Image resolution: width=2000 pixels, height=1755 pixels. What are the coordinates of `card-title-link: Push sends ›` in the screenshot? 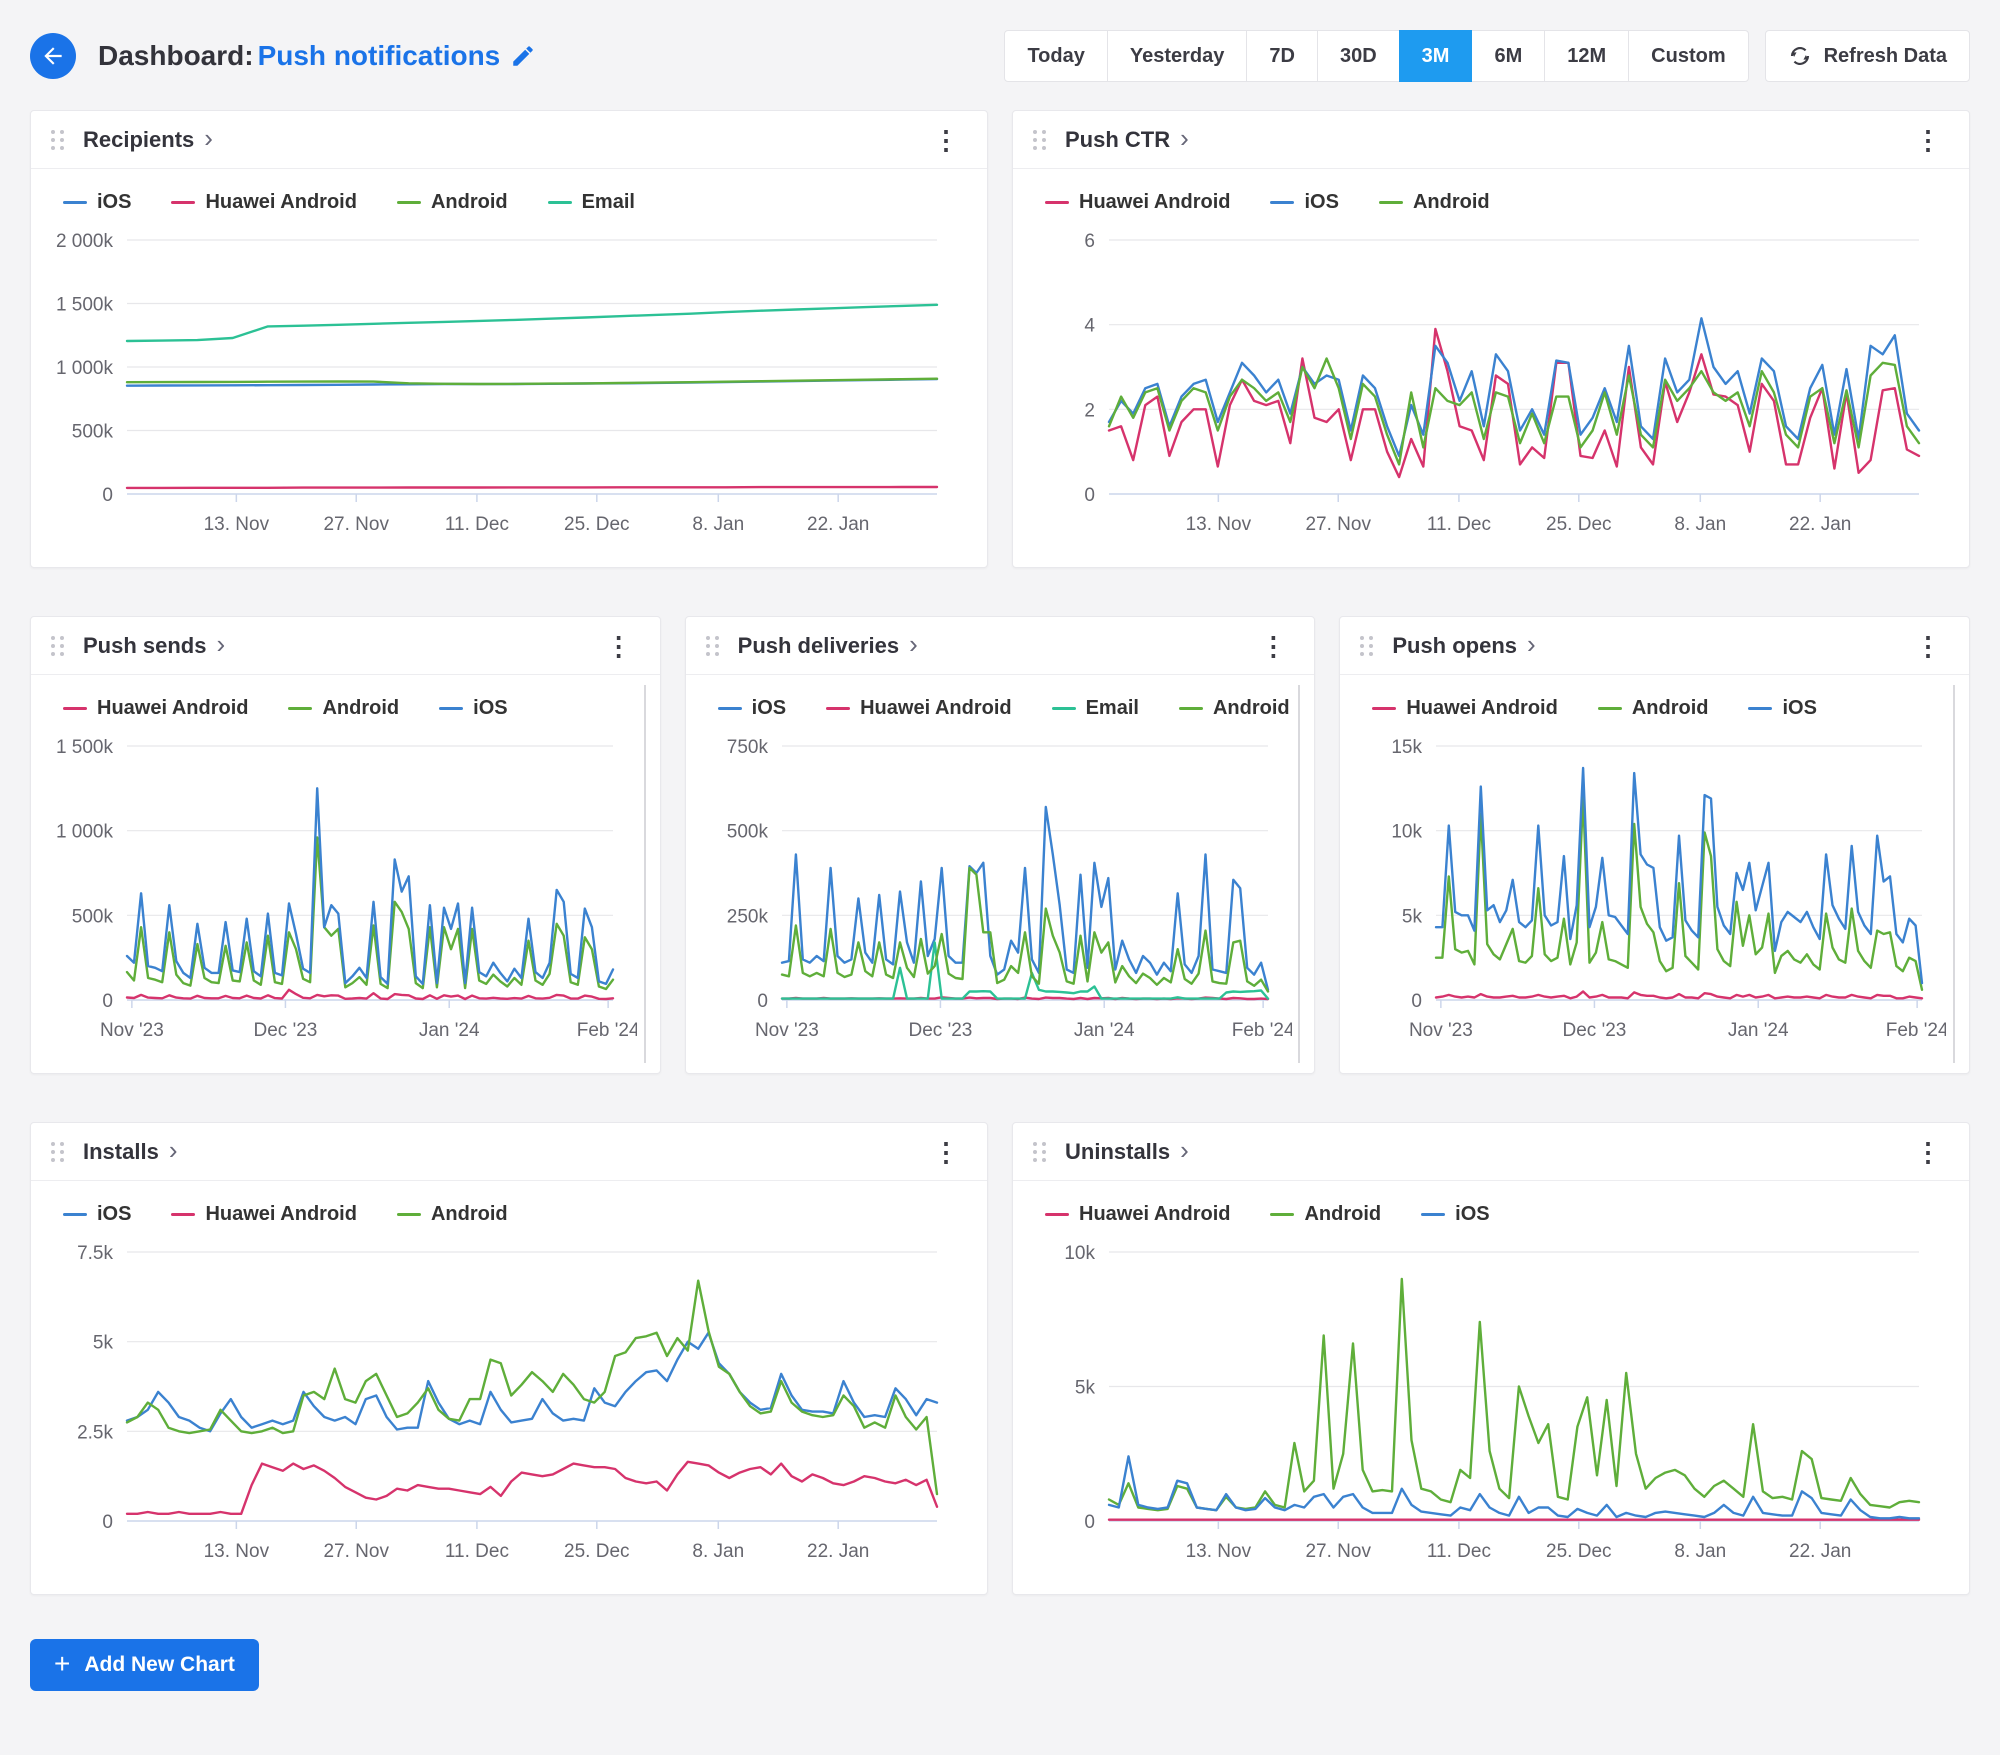 It's located at (154, 645).